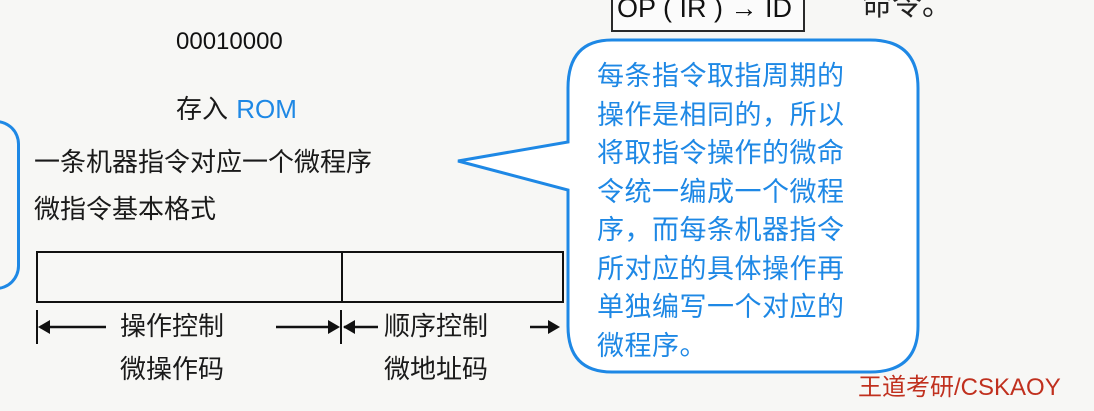 Image resolution: width=1094 pixels, height=411 pixels. I want to click on field1-right-arrowhead, so click(334, 327).